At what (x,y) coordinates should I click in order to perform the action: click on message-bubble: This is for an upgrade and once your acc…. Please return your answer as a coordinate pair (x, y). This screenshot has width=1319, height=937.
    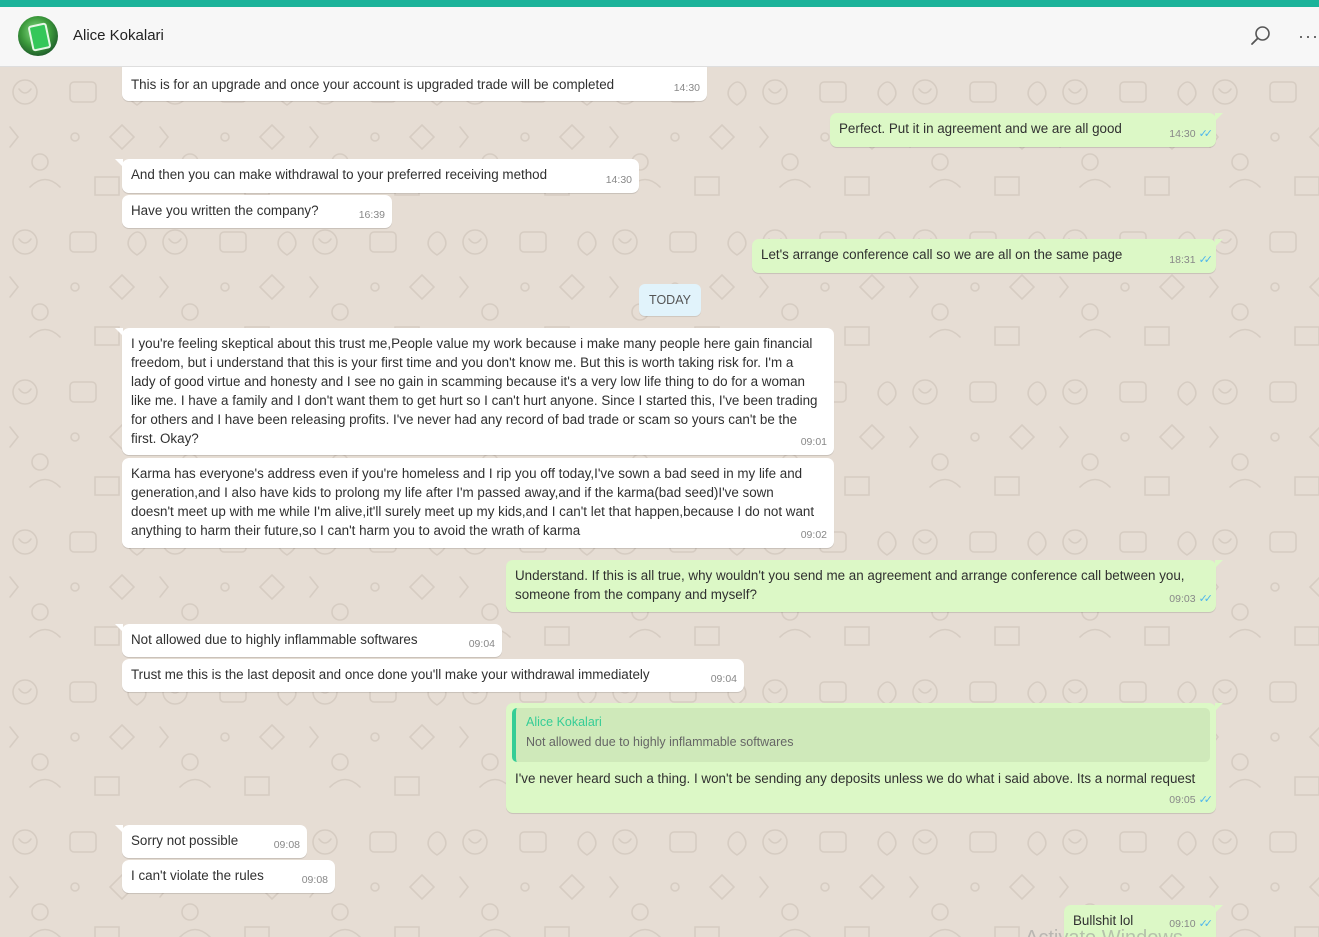
    Looking at the image, I should click on (414, 84).